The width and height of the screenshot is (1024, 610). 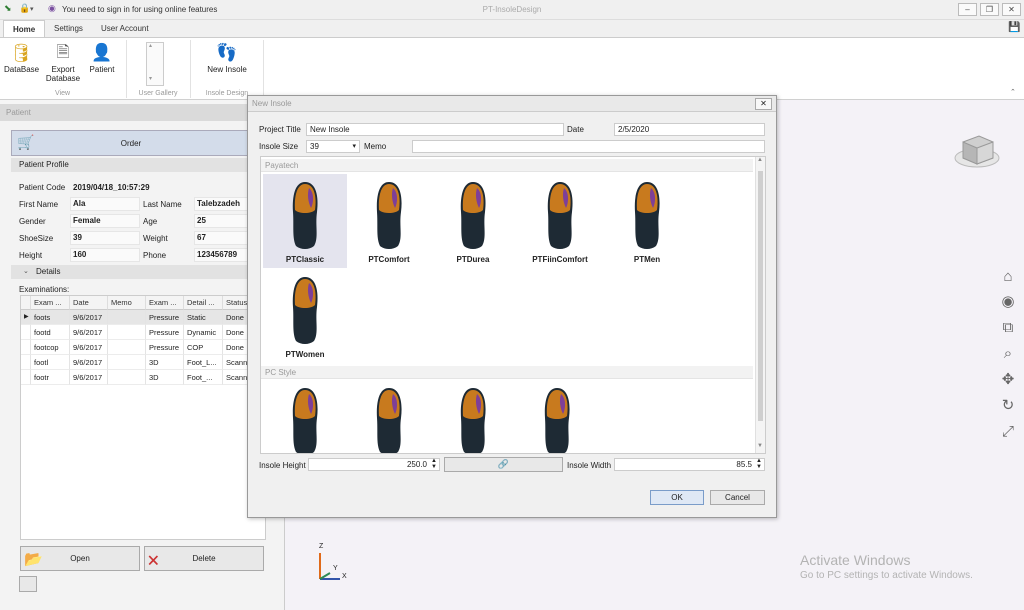 I want to click on date-input: 2/5/2020, so click(x=689, y=129).